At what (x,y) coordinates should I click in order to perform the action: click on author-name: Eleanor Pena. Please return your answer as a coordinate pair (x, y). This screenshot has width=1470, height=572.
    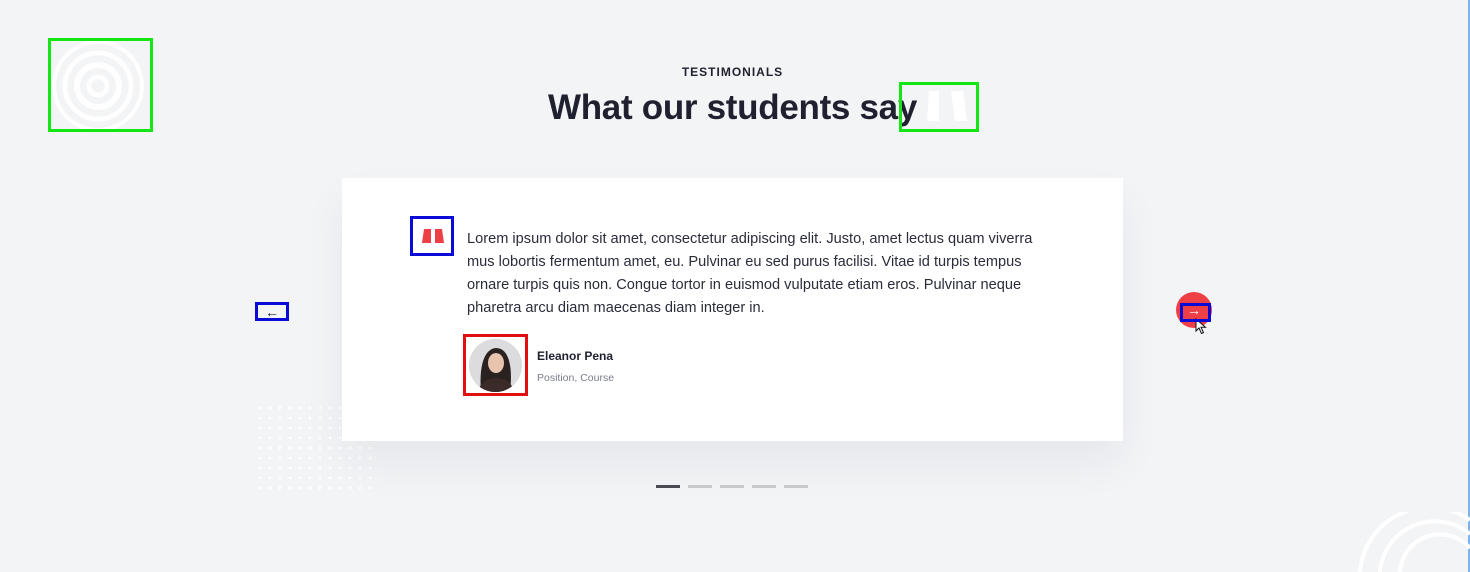
    Looking at the image, I should click on (575, 356).